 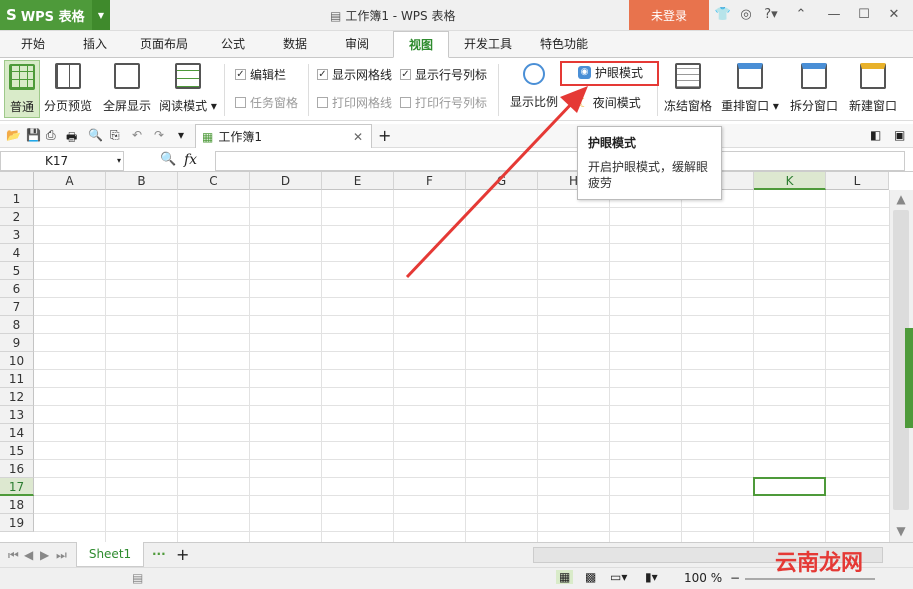 I want to click on freeze-panes-button: 冻结窗格, so click(x=688, y=89).